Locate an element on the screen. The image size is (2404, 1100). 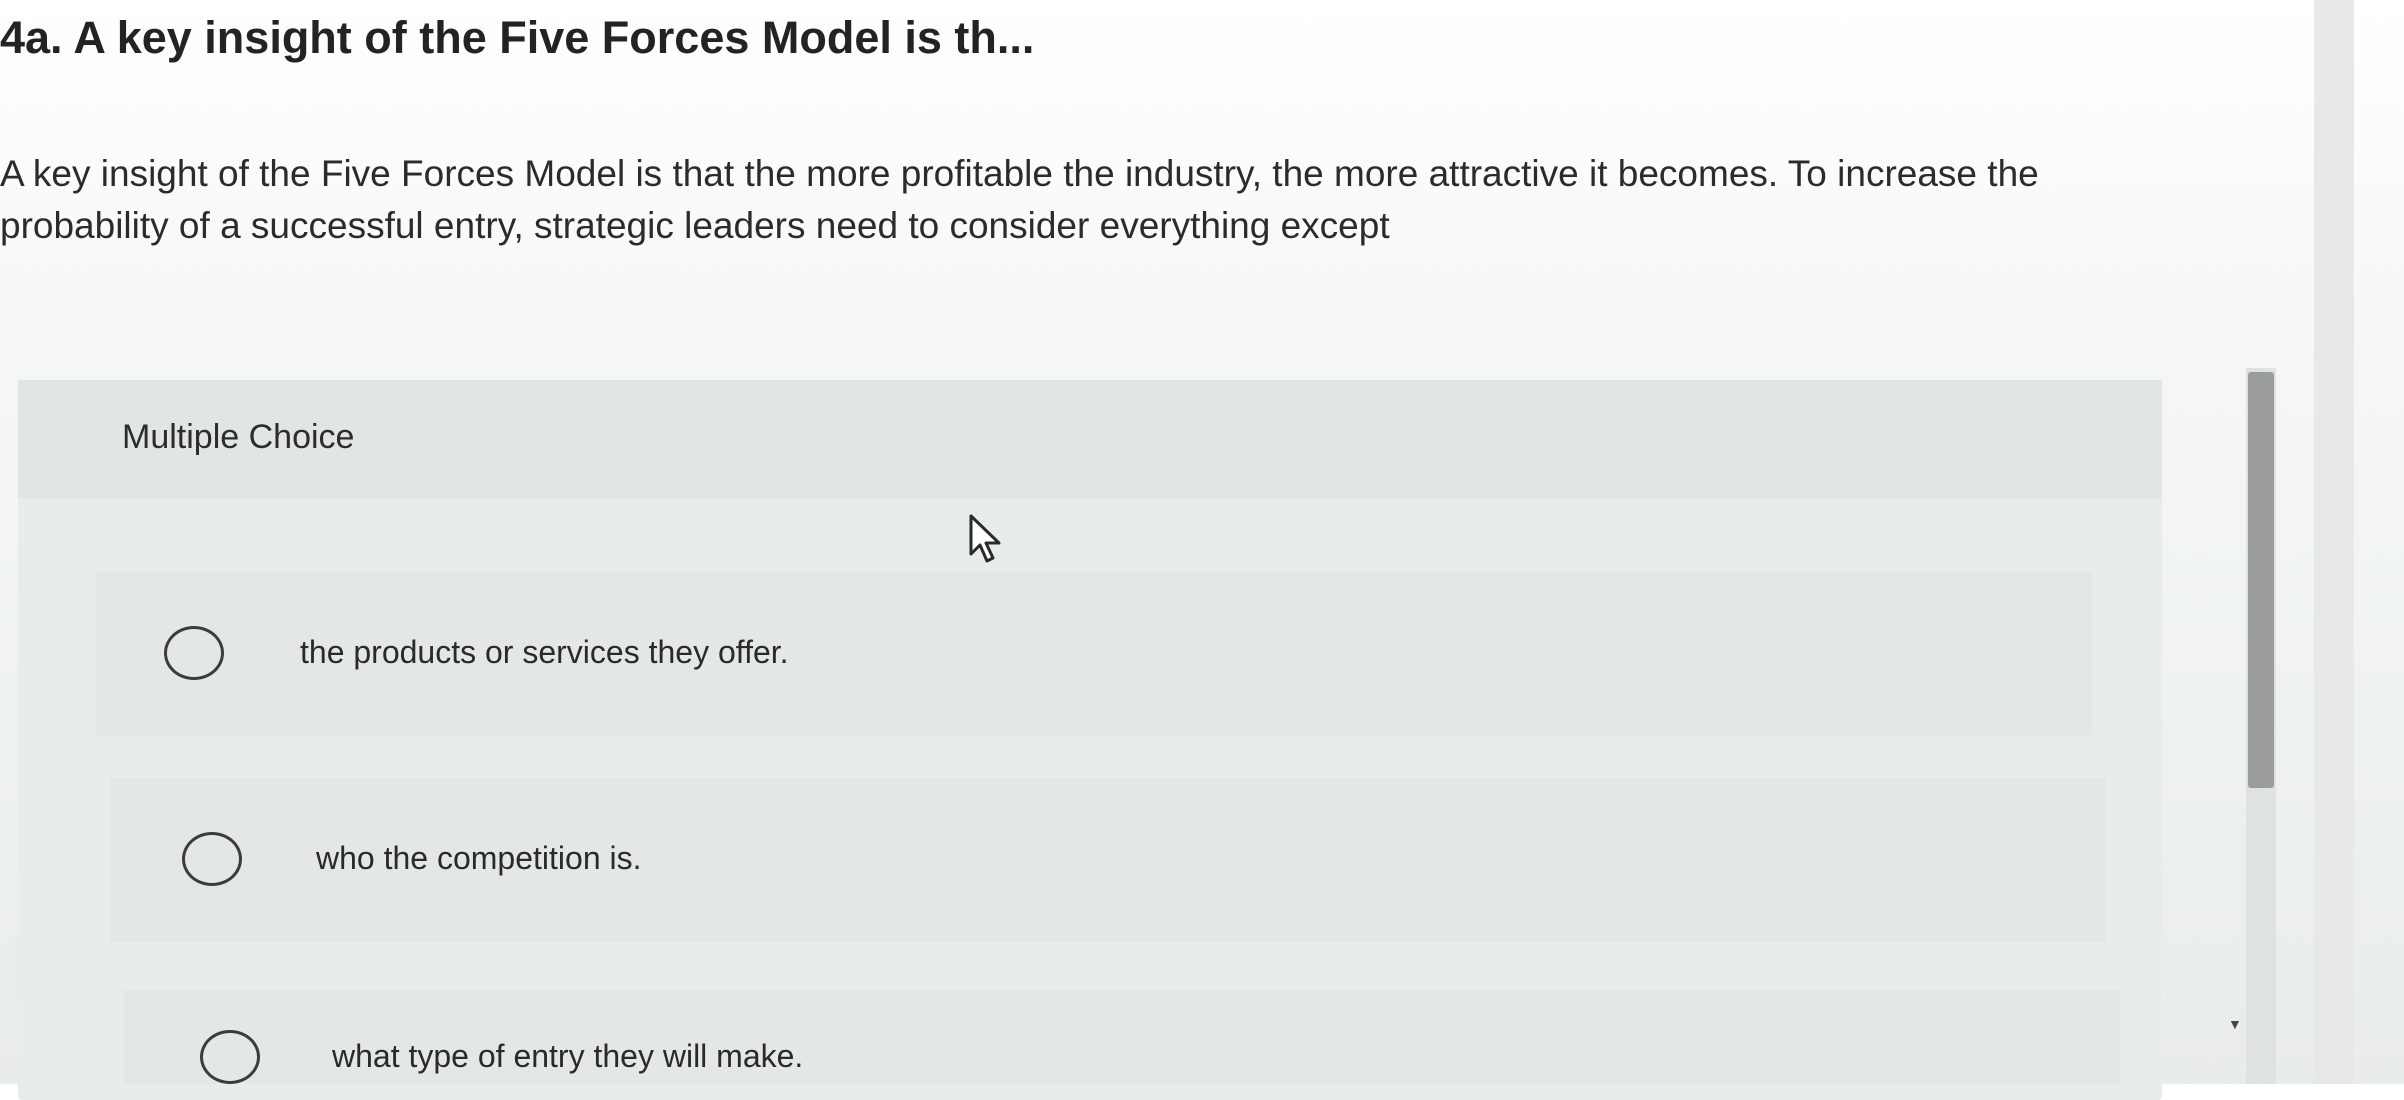
multiple-choice-label: Multiple Choice is located at coordinates (238, 437).